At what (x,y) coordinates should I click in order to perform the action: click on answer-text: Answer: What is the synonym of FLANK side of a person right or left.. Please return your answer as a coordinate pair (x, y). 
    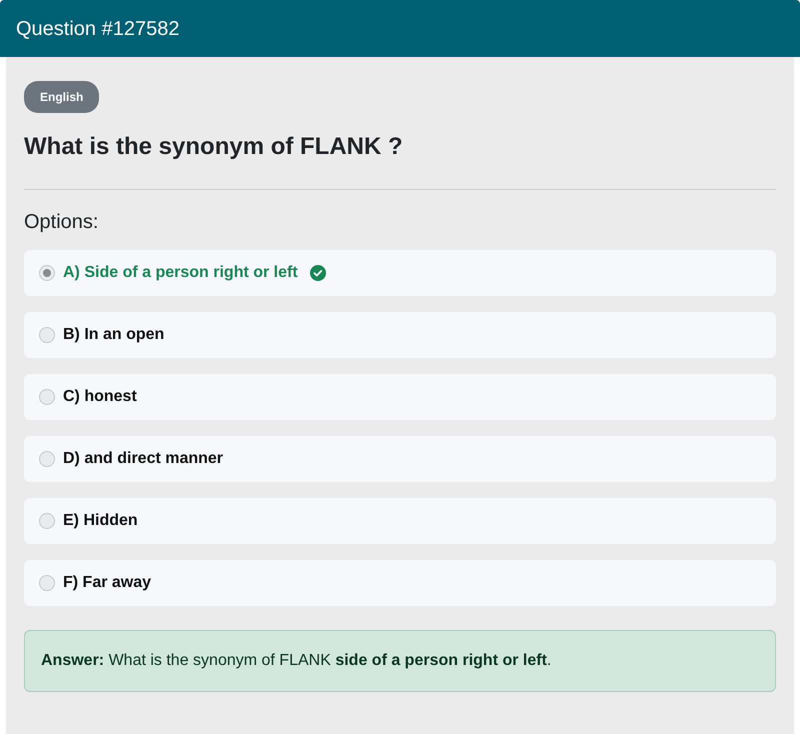
    Looking at the image, I should click on (400, 661).